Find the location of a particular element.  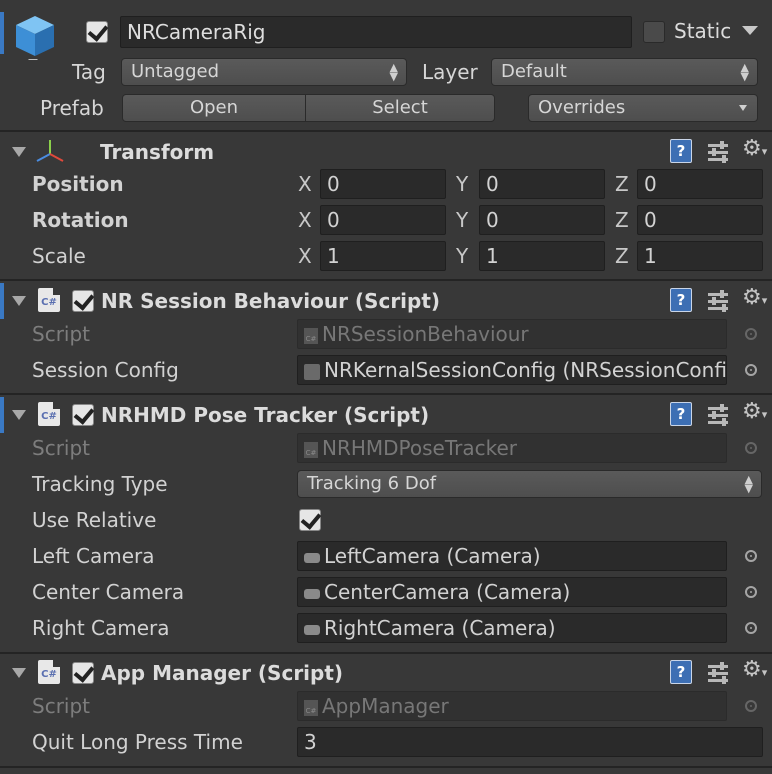

session-config-field: NRKernalSessionConfig (NRSessionConfig) is located at coordinates (512, 370).